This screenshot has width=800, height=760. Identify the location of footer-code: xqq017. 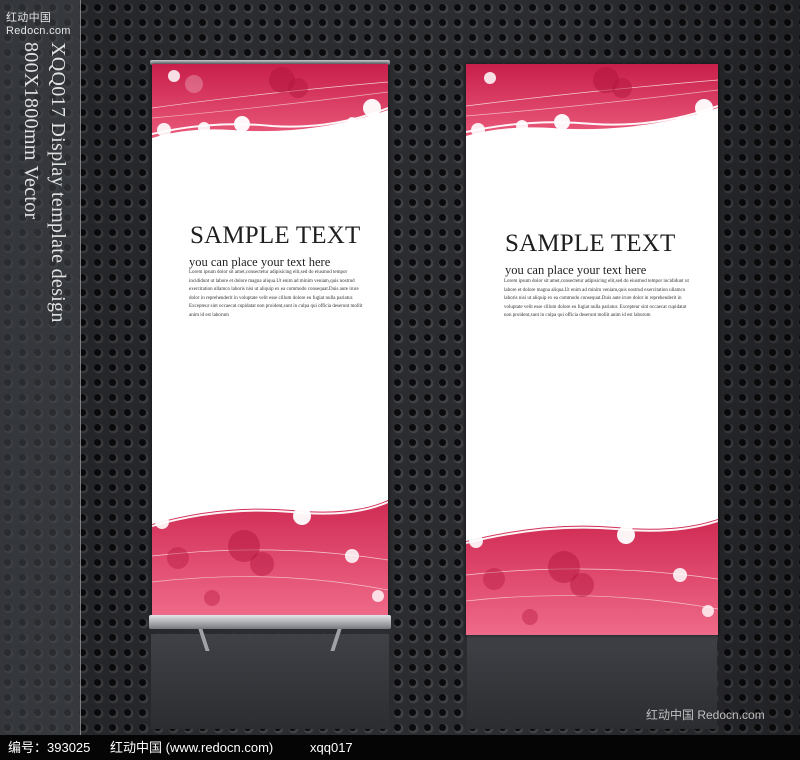
(331, 747).